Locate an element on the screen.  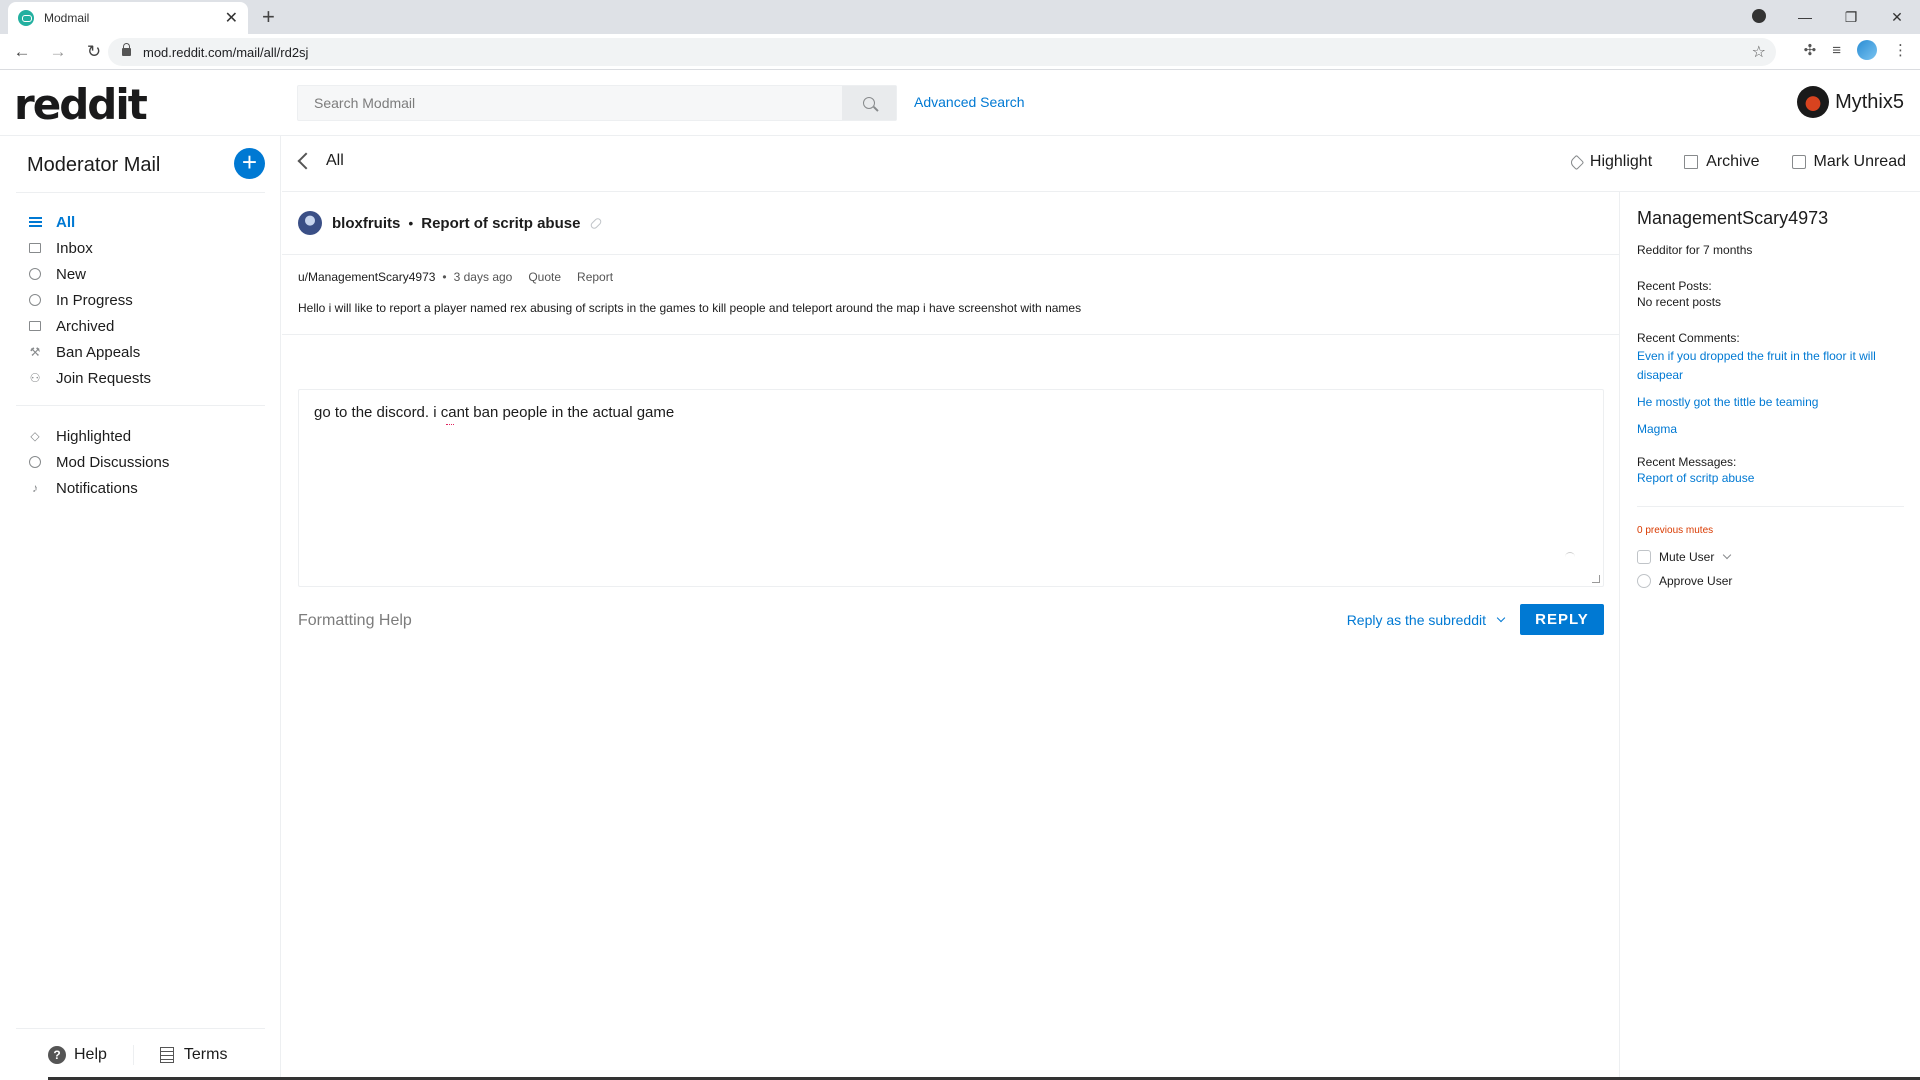
back-icon: ← is located at coordinates (22, 52).